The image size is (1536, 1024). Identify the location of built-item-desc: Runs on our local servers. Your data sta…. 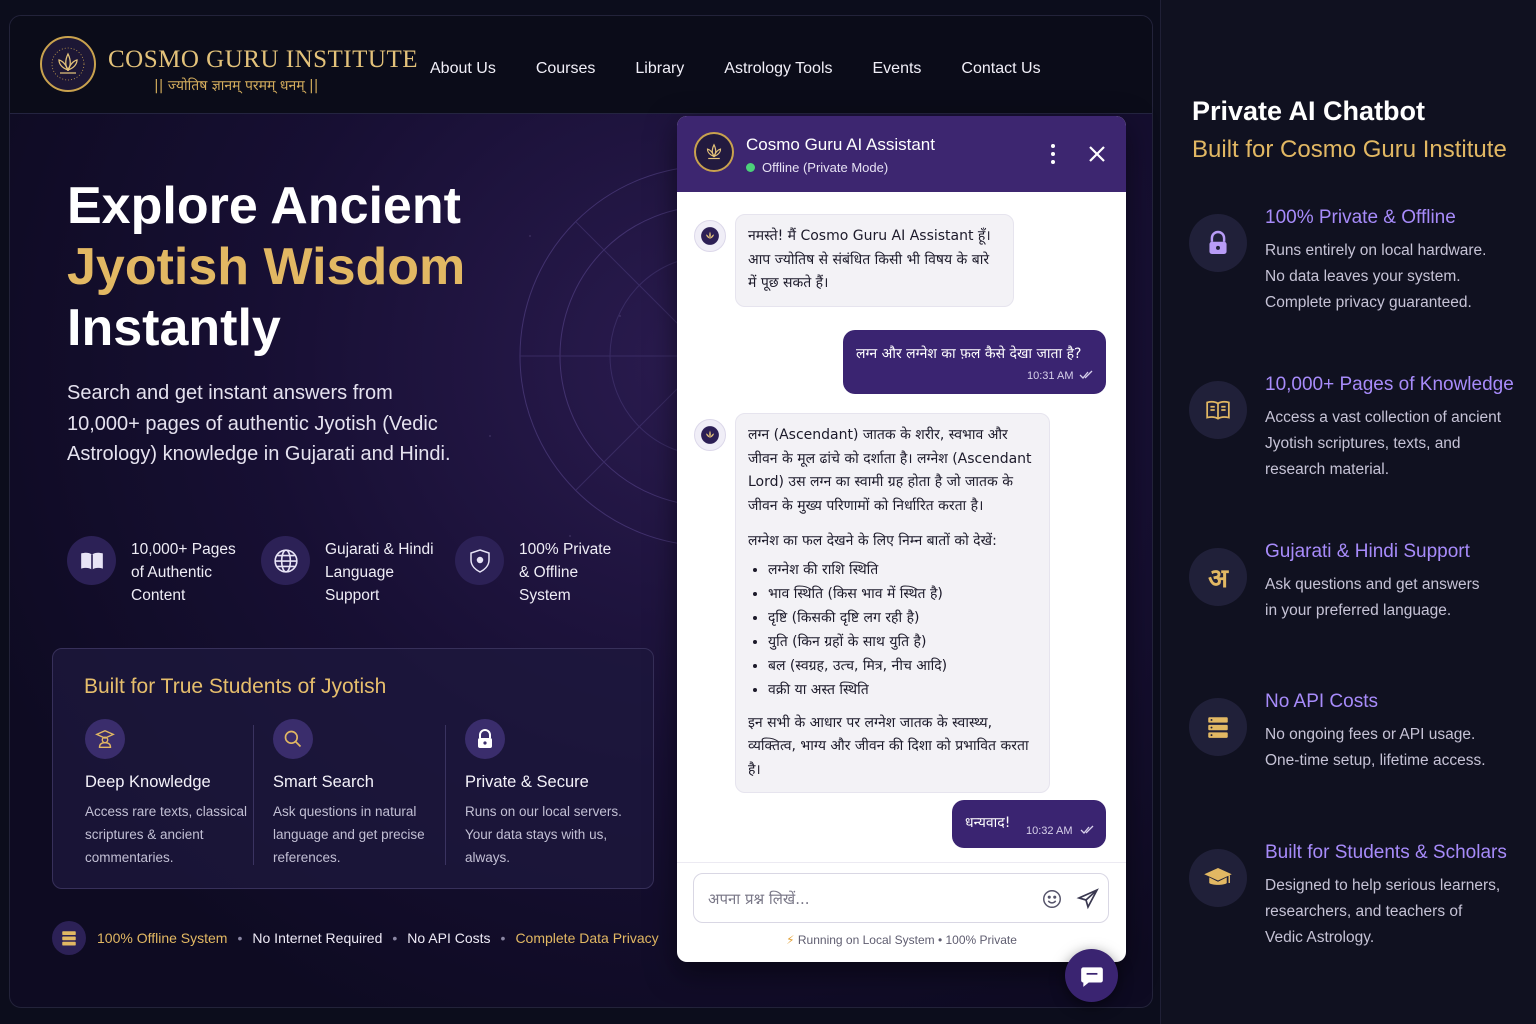
(543, 834).